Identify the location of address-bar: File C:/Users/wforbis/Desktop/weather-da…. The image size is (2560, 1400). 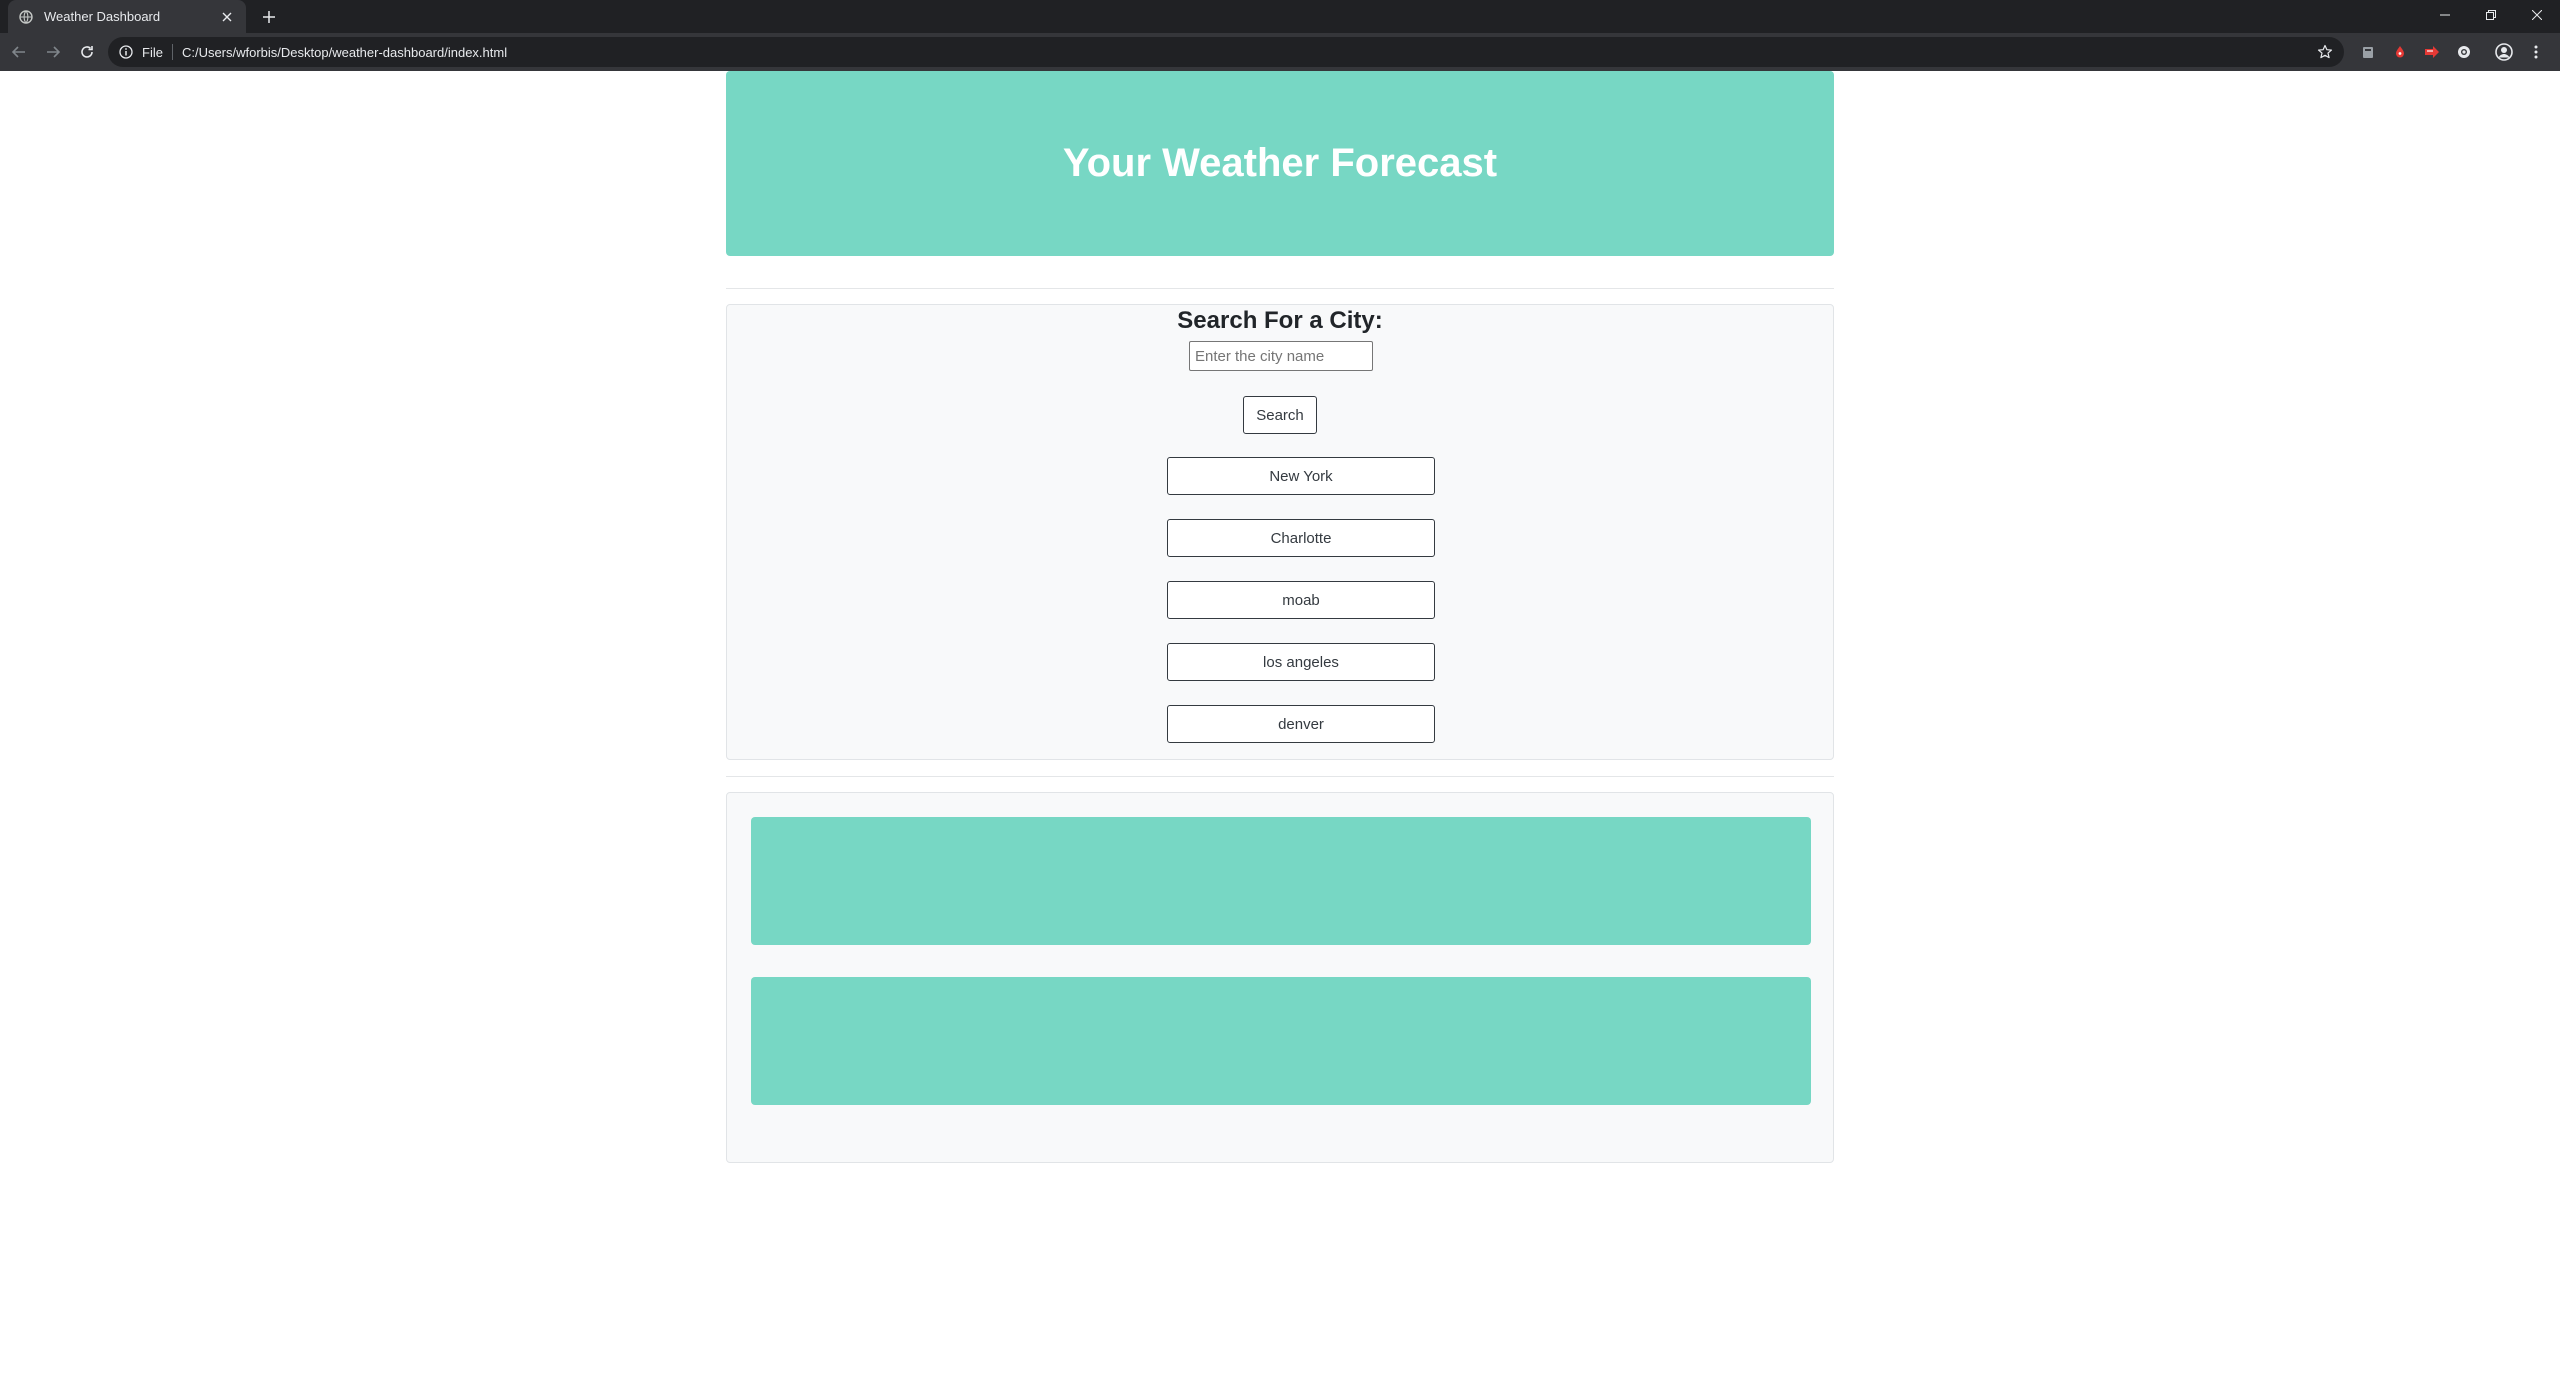
(1226, 52).